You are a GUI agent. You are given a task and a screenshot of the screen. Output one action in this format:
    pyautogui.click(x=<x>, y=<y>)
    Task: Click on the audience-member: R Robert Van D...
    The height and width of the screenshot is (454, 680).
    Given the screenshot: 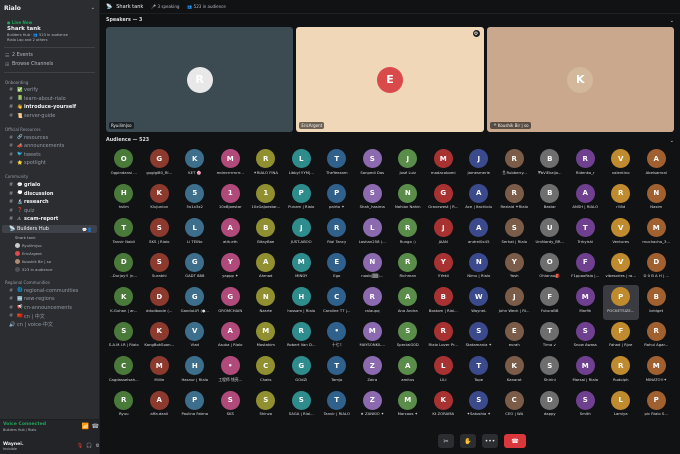 What is the action you would take?
    pyautogui.click(x=302, y=337)
    